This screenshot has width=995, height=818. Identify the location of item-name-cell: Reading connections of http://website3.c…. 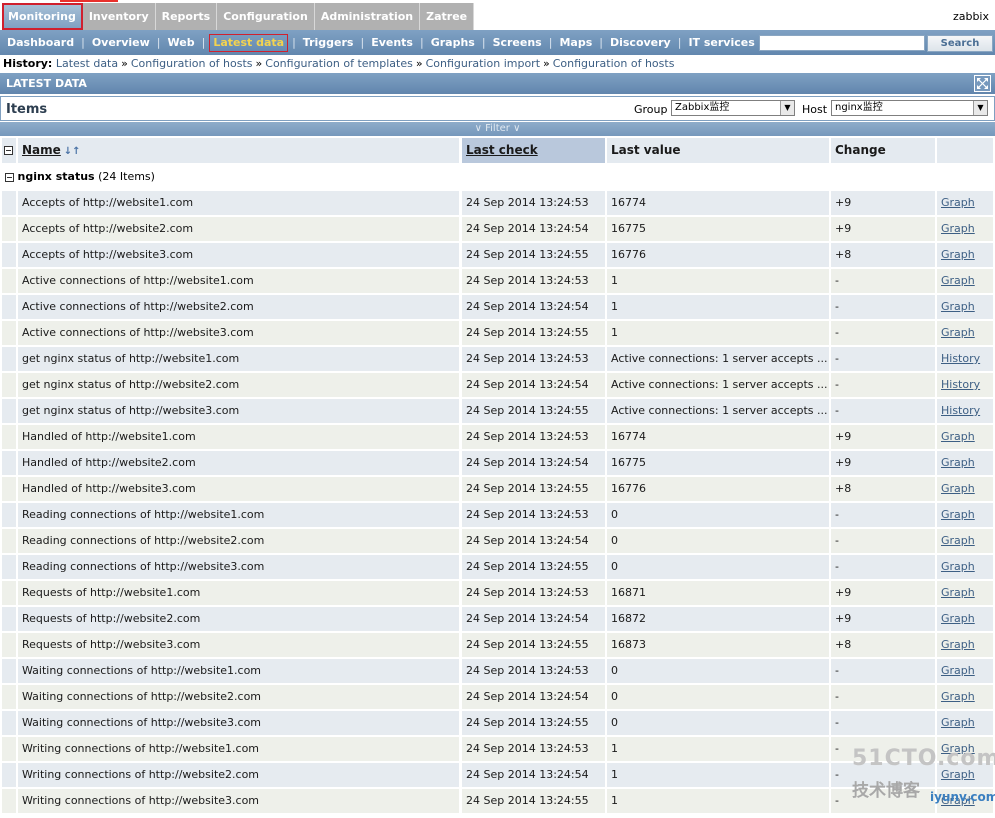
(238, 567).